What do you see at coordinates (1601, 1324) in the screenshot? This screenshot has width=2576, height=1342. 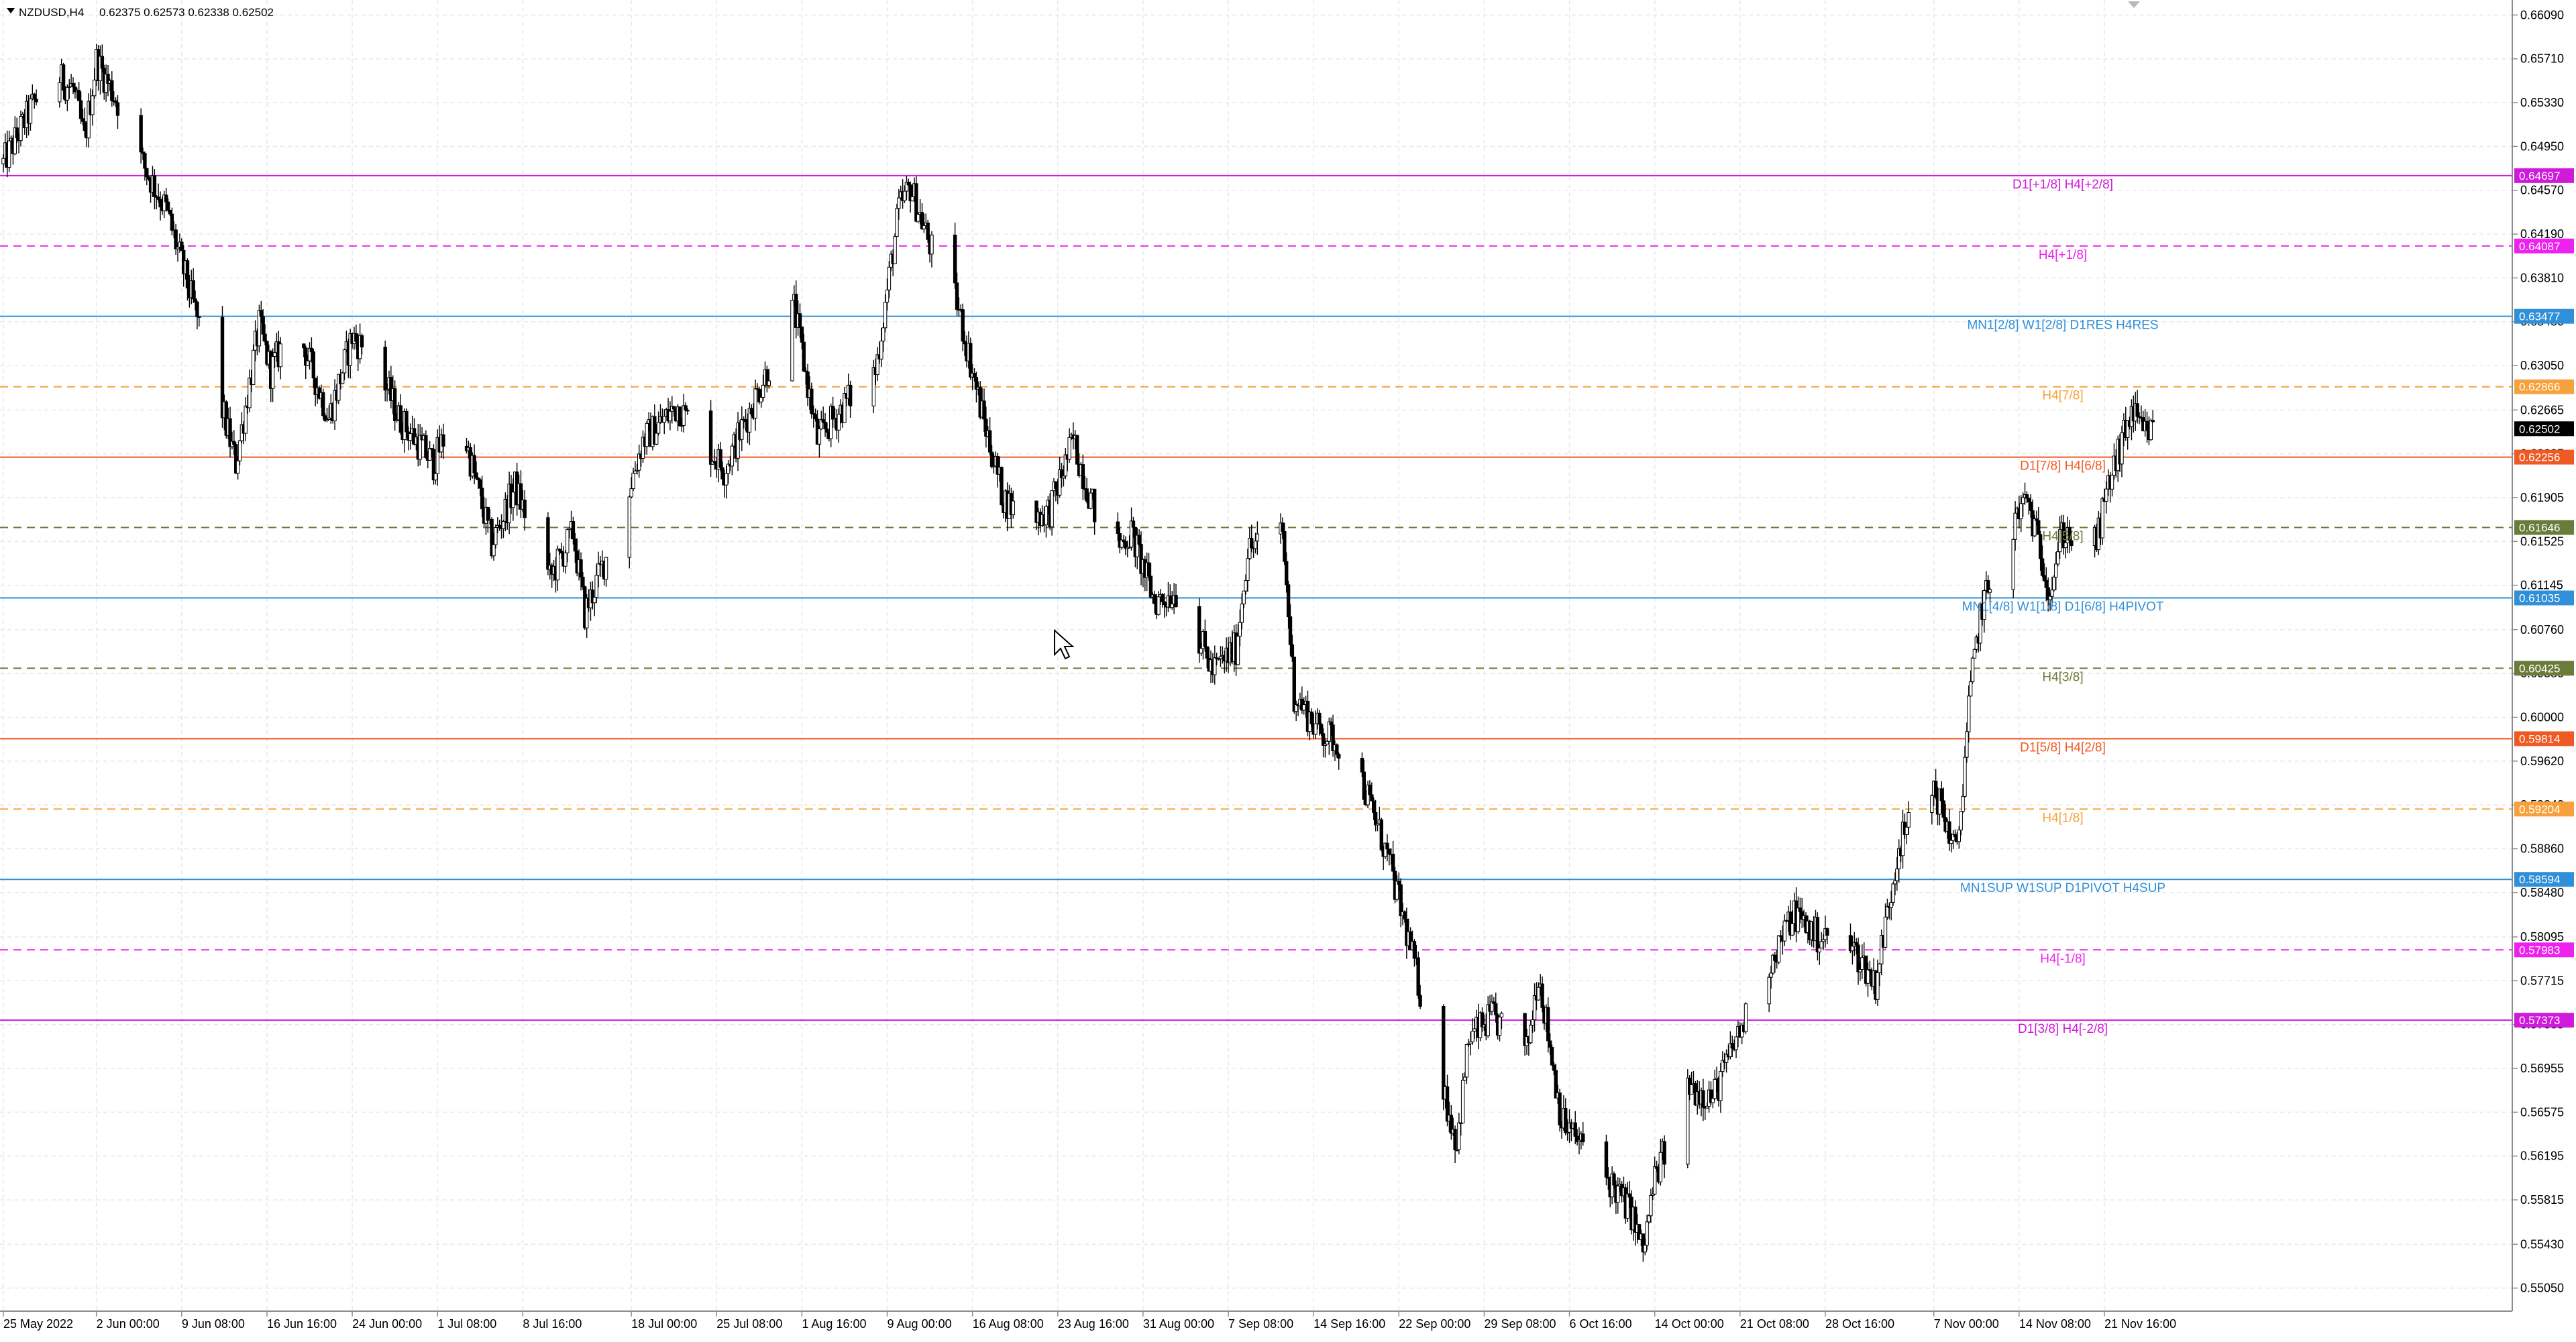 I see `time-tick-label: 6 Oct 16:00` at bounding box center [1601, 1324].